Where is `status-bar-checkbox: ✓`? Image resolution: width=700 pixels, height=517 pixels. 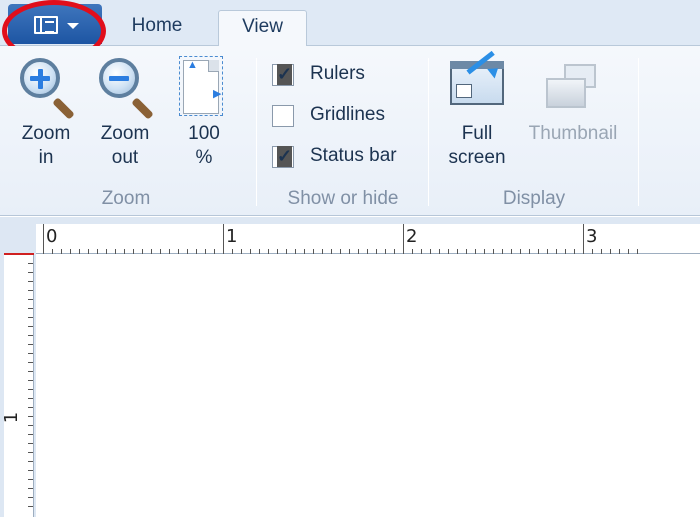
status-bar-checkbox: ✓ is located at coordinates (283, 157).